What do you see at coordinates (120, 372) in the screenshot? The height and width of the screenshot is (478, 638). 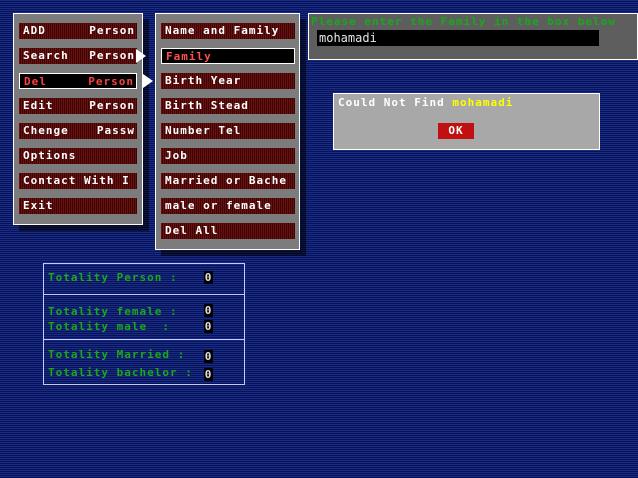 I see `totality-bachelor-label: Totality bachelor :` at bounding box center [120, 372].